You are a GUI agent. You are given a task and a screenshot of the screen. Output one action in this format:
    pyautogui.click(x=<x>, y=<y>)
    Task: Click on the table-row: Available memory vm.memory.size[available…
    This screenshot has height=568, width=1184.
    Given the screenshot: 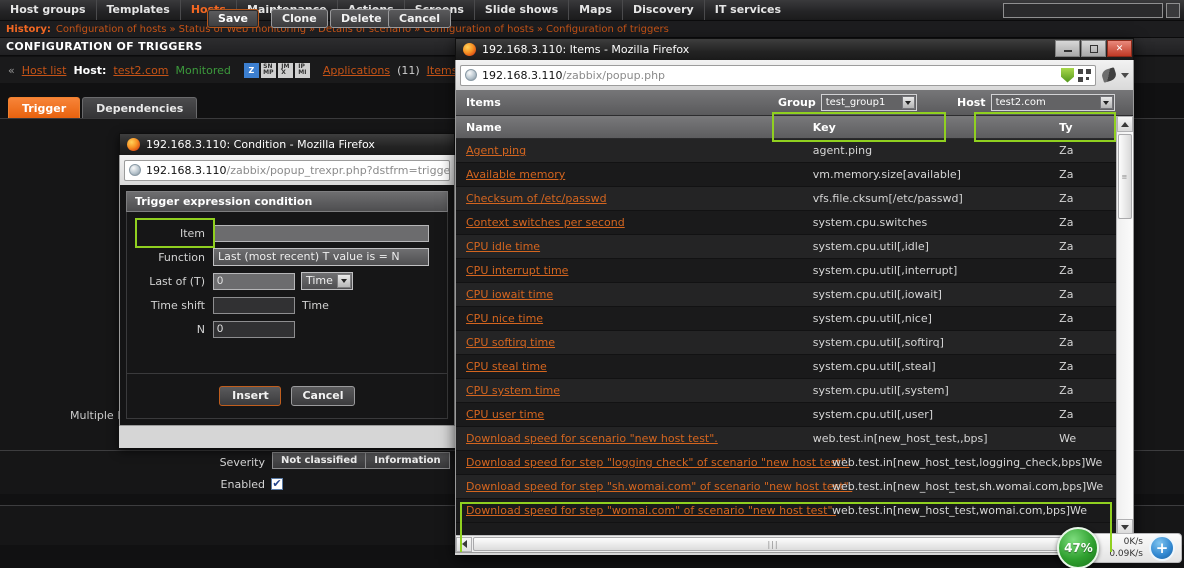 What is the action you would take?
    pyautogui.click(x=786, y=175)
    